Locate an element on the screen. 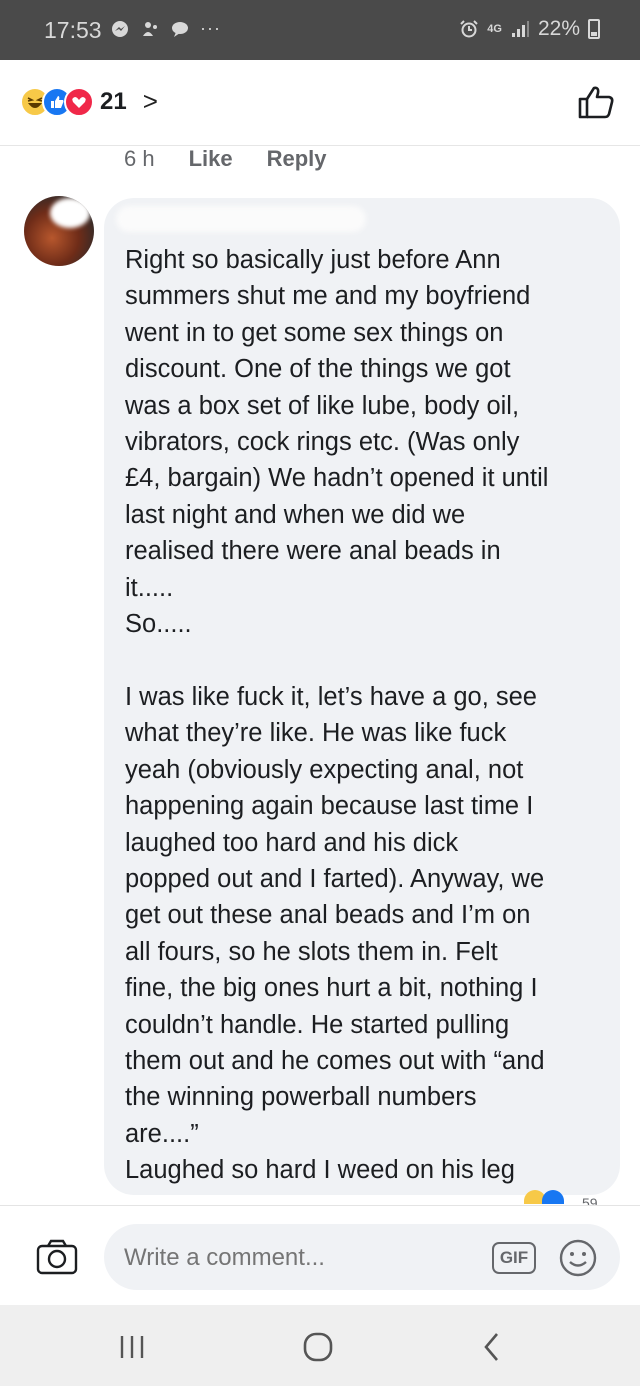 Image resolution: width=640 pixels, height=1386 pixels. notification-icons: ··· is located at coordinates (165, 28).